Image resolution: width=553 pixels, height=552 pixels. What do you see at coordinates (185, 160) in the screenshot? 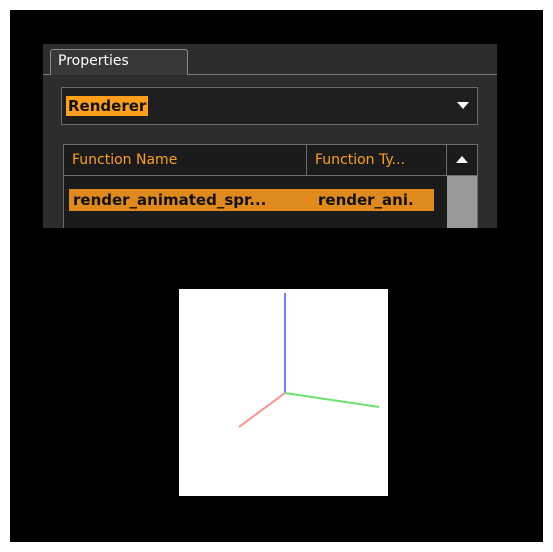
I see `column-header-function-name: Function Name` at bounding box center [185, 160].